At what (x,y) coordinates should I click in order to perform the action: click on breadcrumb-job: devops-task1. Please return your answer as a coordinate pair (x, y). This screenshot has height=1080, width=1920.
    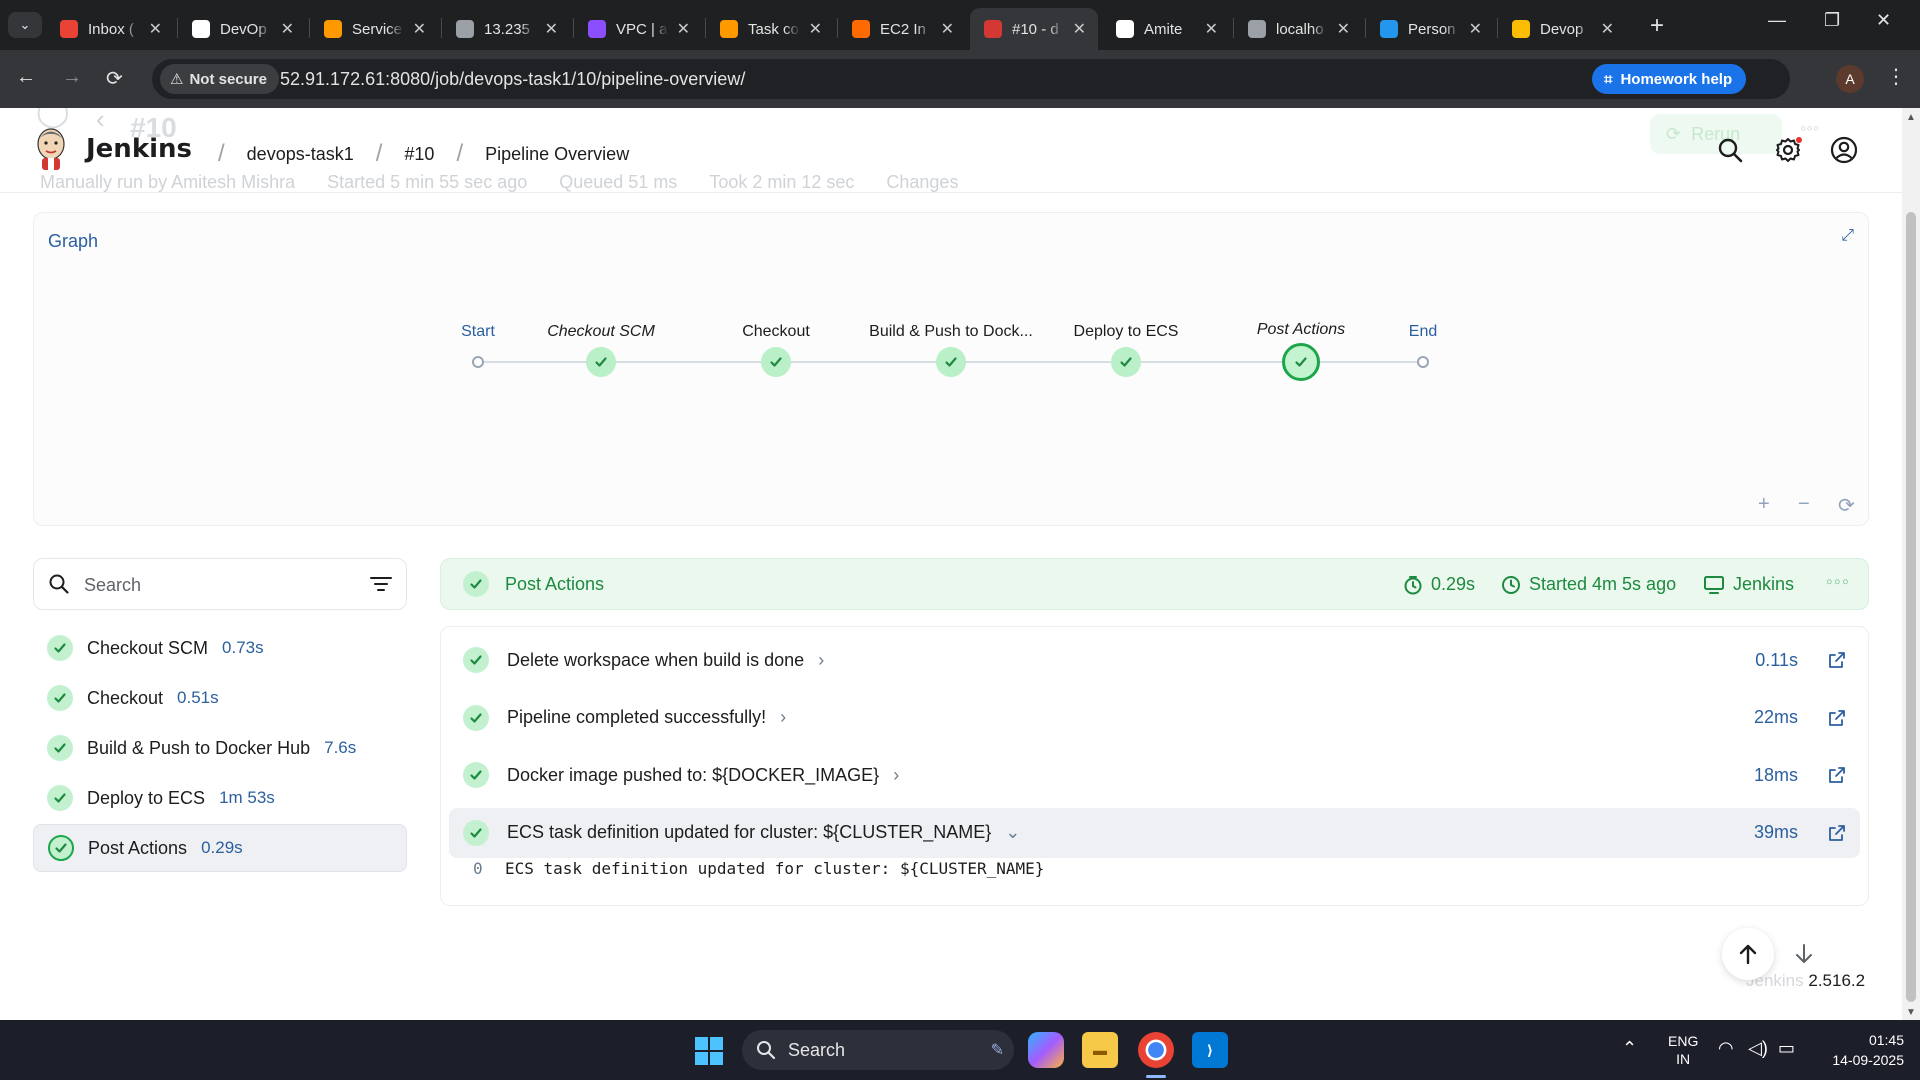
    Looking at the image, I should click on (300, 154).